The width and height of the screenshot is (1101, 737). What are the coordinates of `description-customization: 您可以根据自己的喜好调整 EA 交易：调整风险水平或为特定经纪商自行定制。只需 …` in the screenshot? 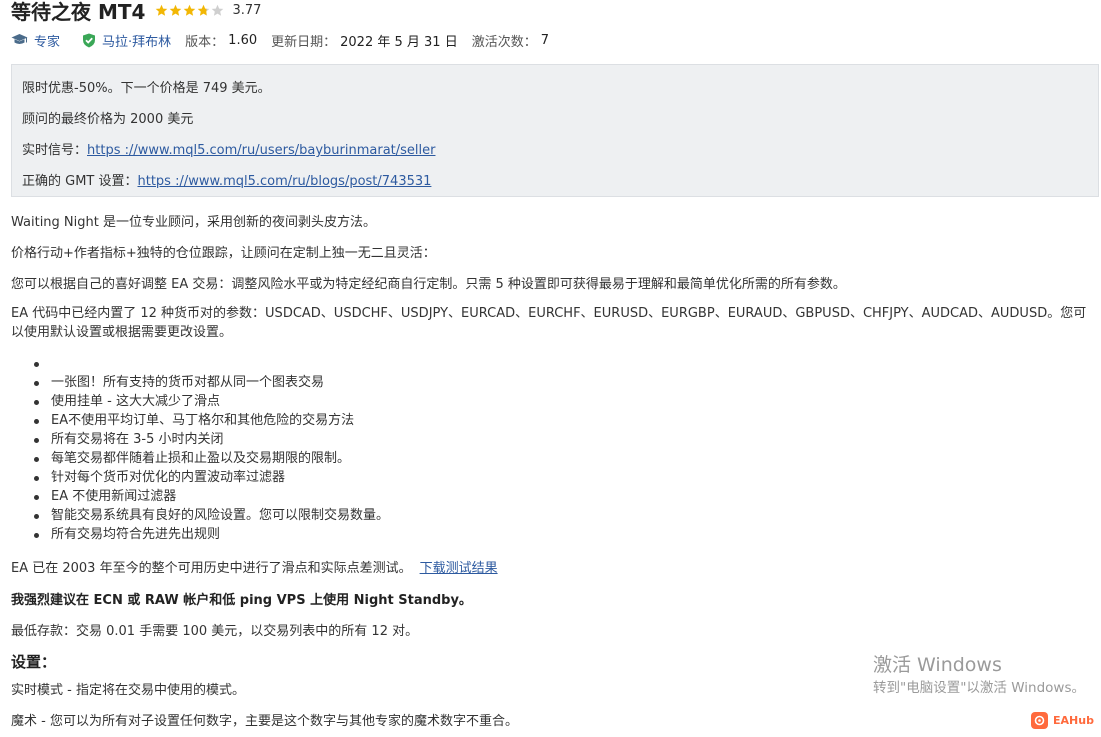 It's located at (428, 284).